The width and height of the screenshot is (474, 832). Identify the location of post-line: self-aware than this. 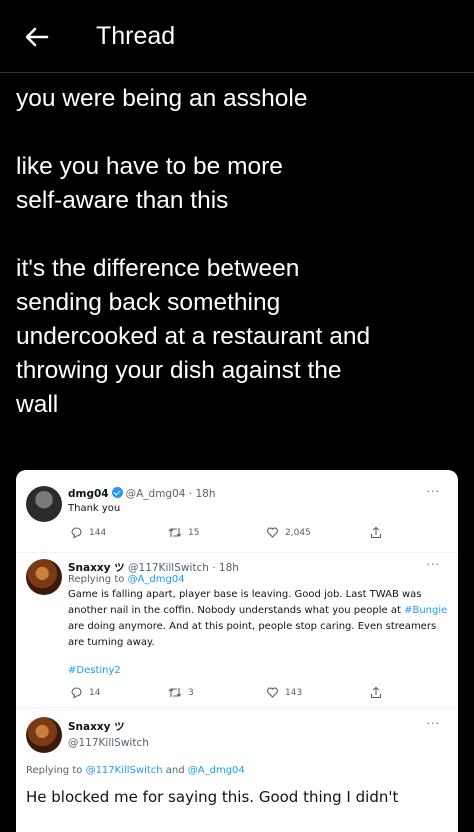
(122, 200).